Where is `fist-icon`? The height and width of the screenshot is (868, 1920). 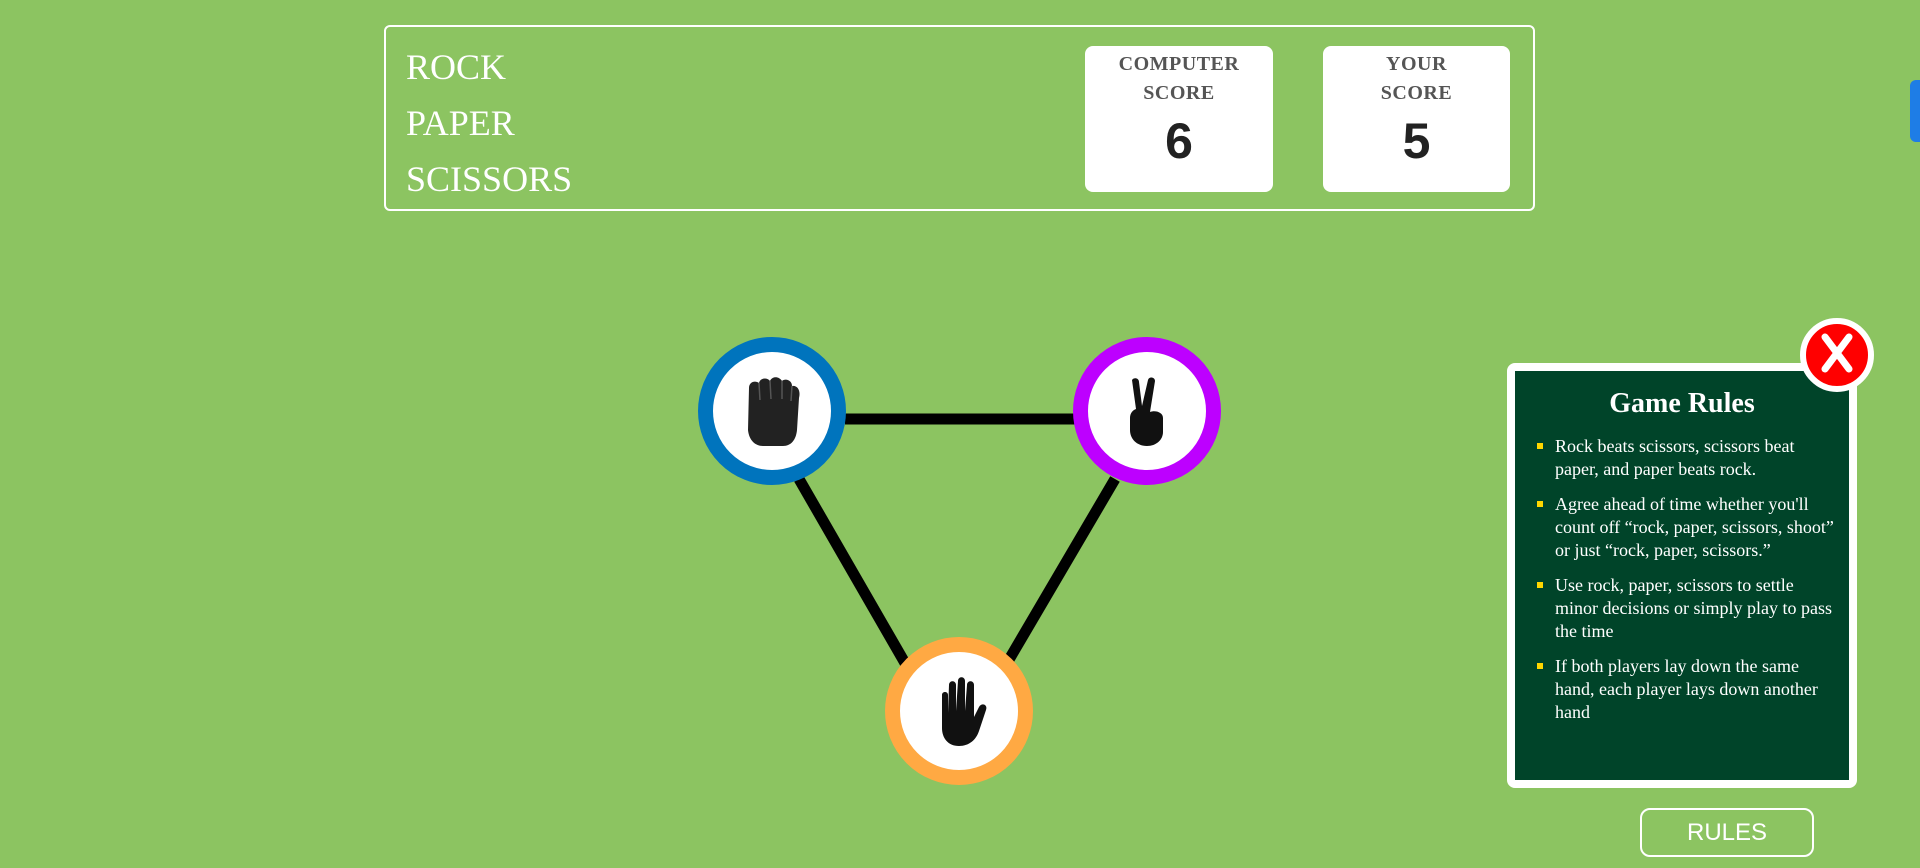
fist-icon is located at coordinates (772, 411).